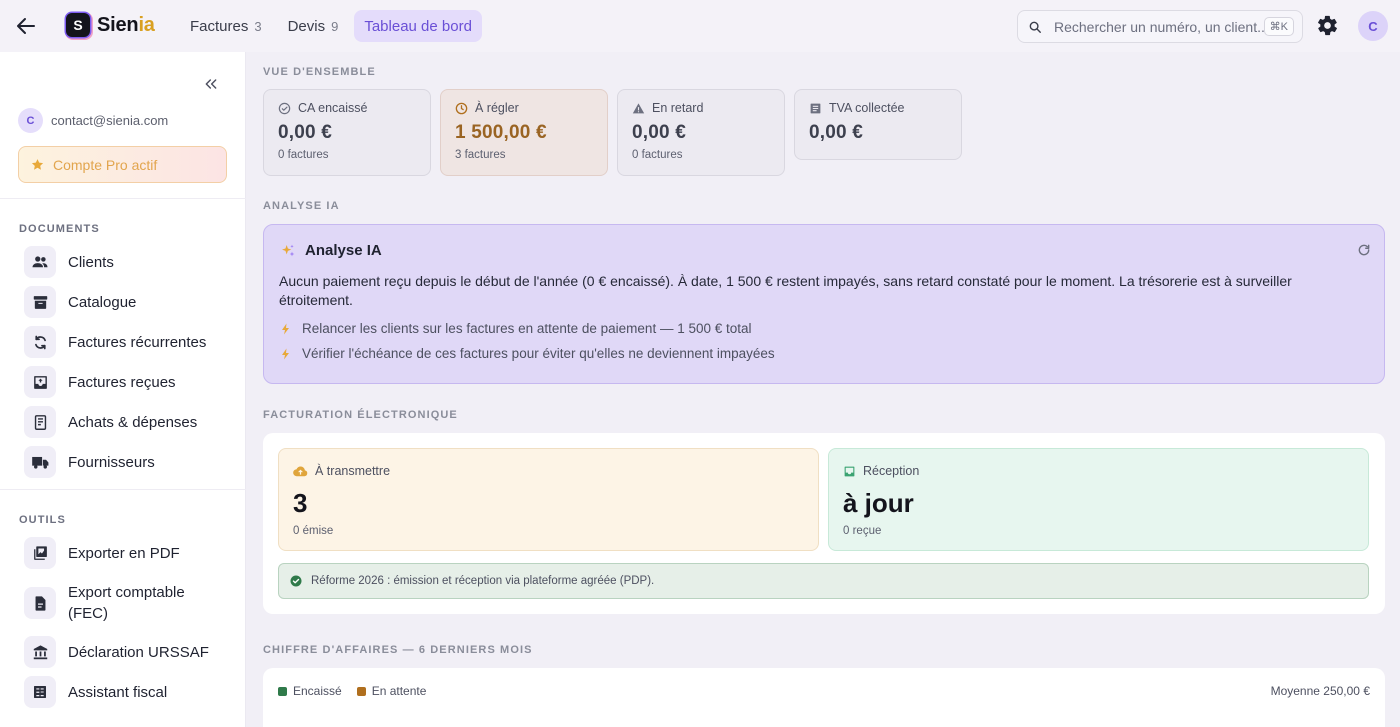 The image size is (1400, 727). Describe the element at coordinates (343, 250) in the screenshot. I see `ai-panel-title: Analyse IA` at that location.